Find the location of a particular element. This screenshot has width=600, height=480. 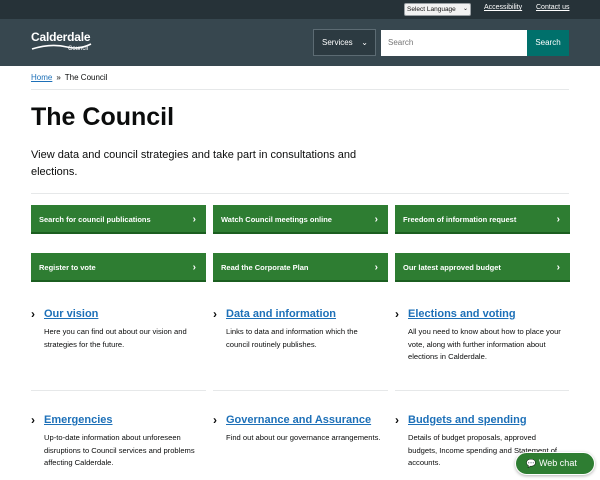

quick-link-approved-budget: Our latest approved budget › is located at coordinates (482, 267).